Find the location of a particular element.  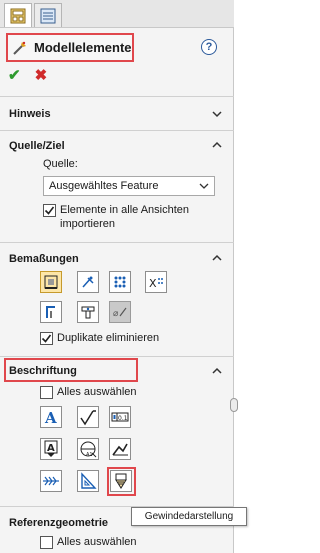

x-dimension-icon: X is located at coordinates (156, 283).